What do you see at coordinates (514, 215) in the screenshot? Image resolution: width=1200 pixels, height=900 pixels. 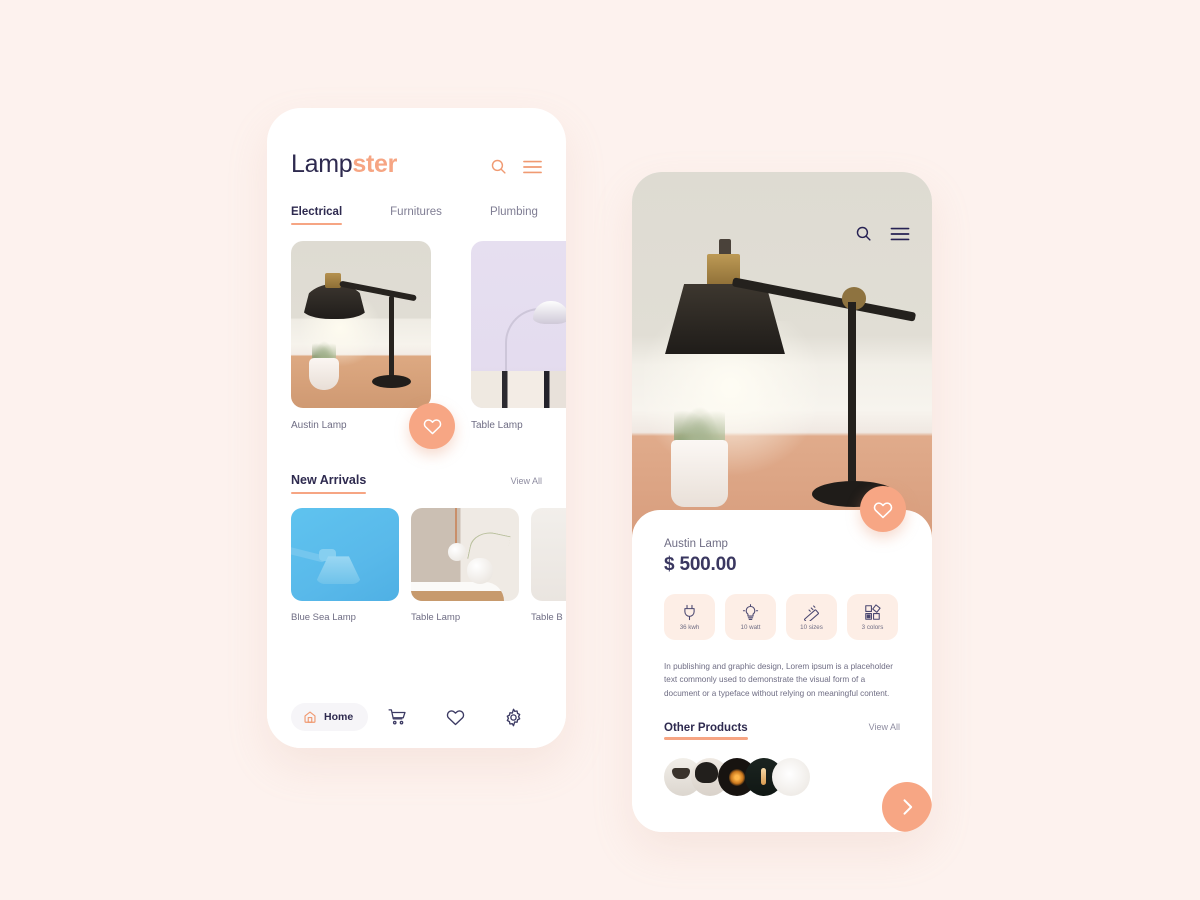 I see `tab-plumbing: Plumbing` at bounding box center [514, 215].